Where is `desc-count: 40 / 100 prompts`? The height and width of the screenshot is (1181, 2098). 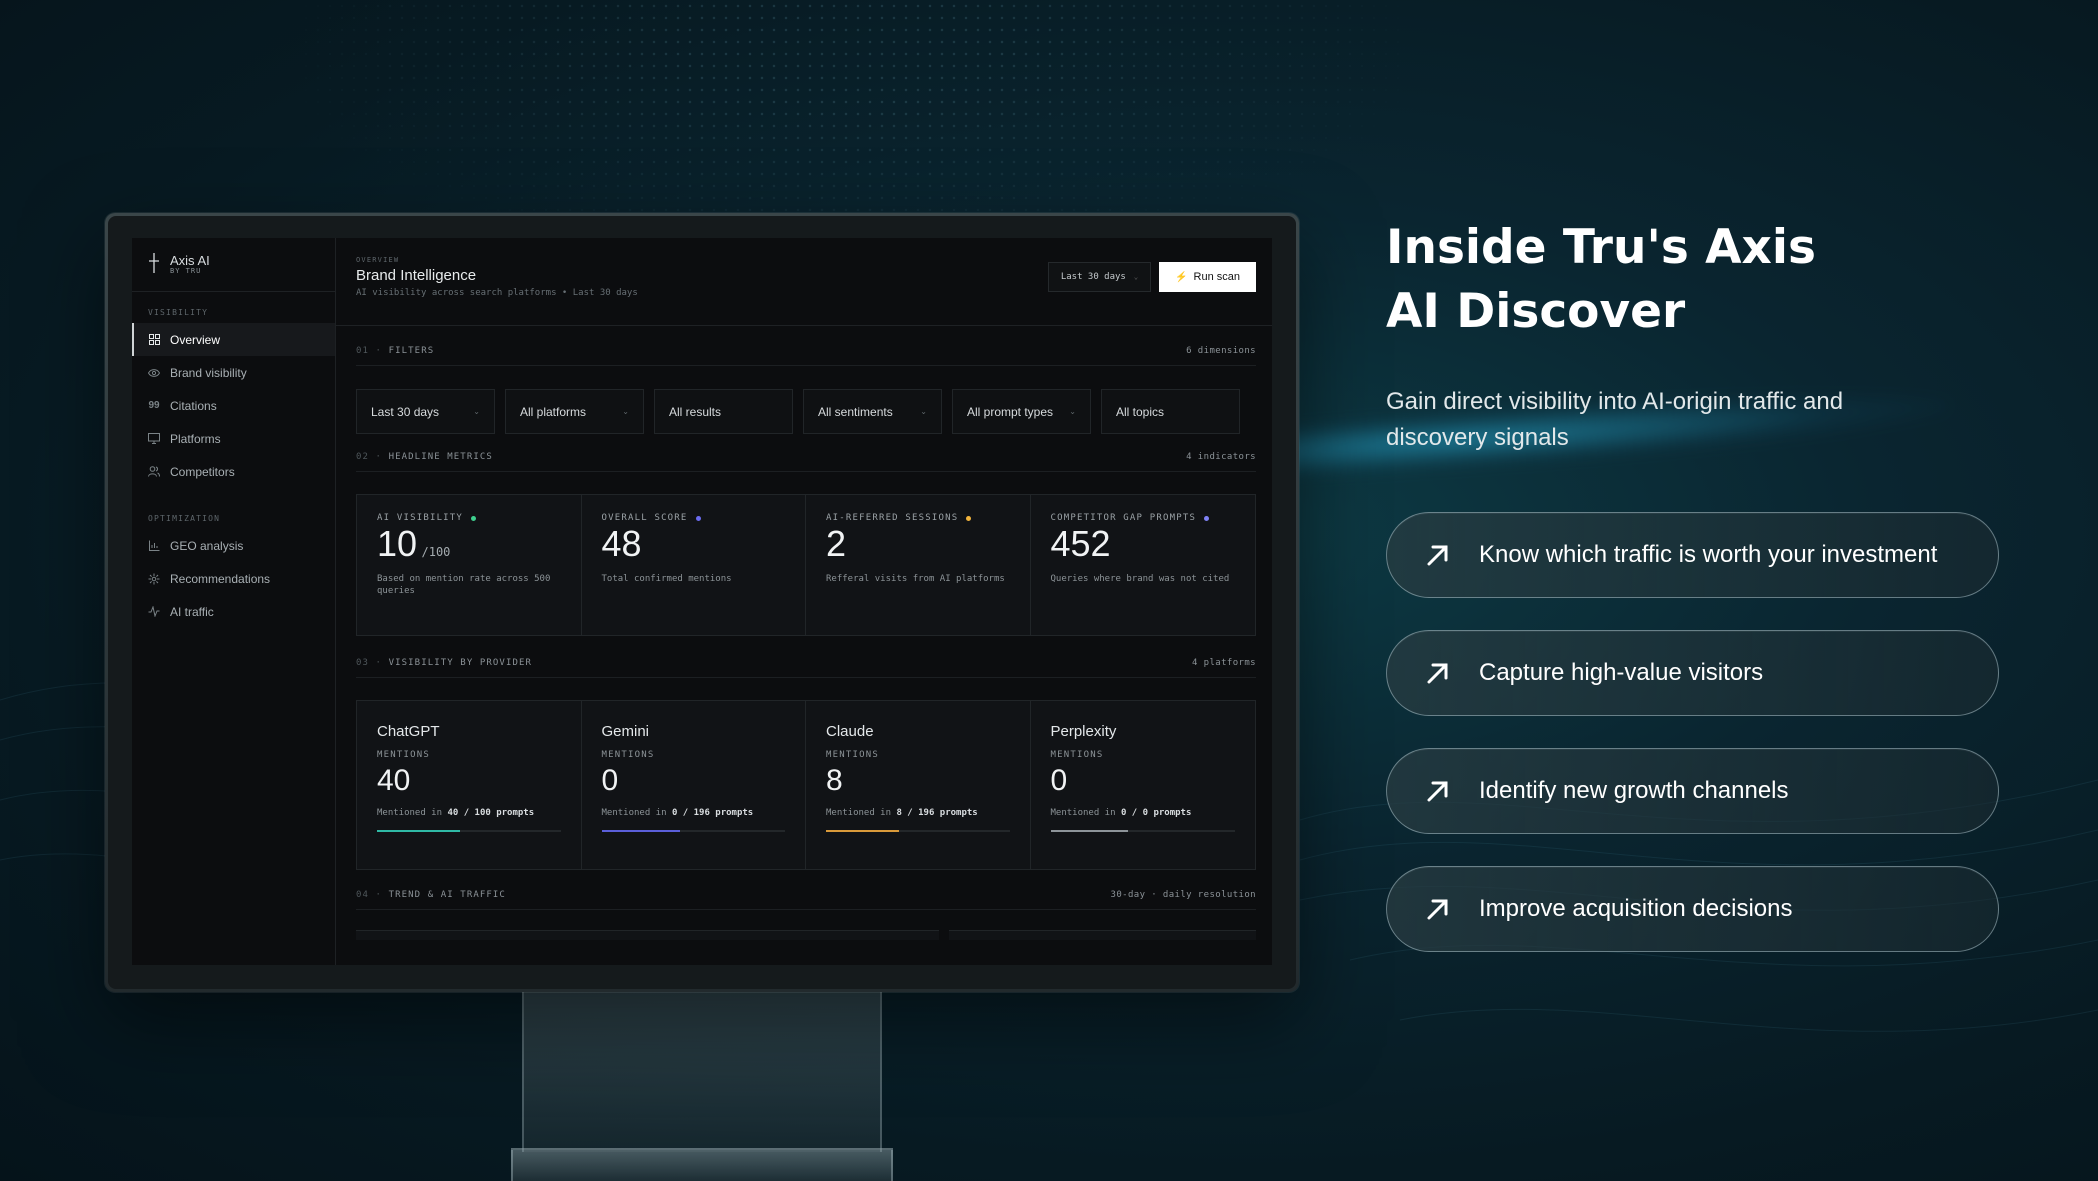 desc-count: 40 / 100 prompts is located at coordinates (491, 813).